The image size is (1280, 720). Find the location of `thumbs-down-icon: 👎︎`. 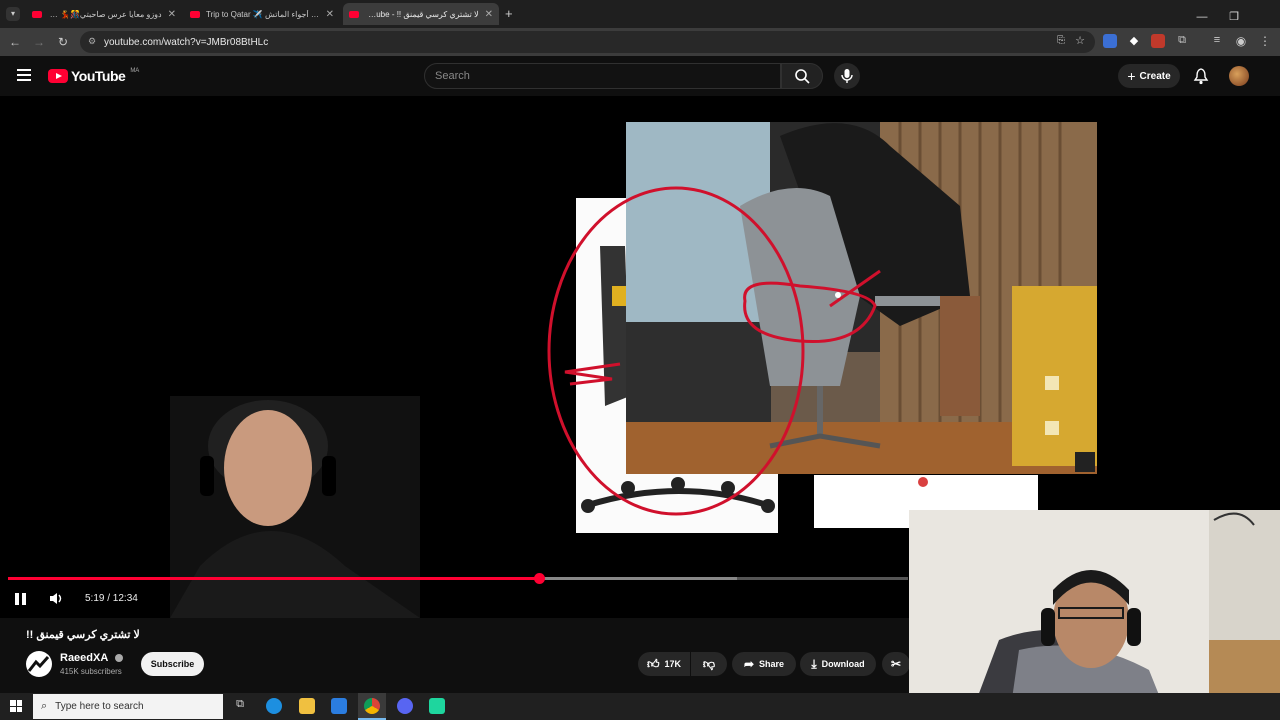

thumbs-down-icon: 👎︎ is located at coordinates (709, 663).